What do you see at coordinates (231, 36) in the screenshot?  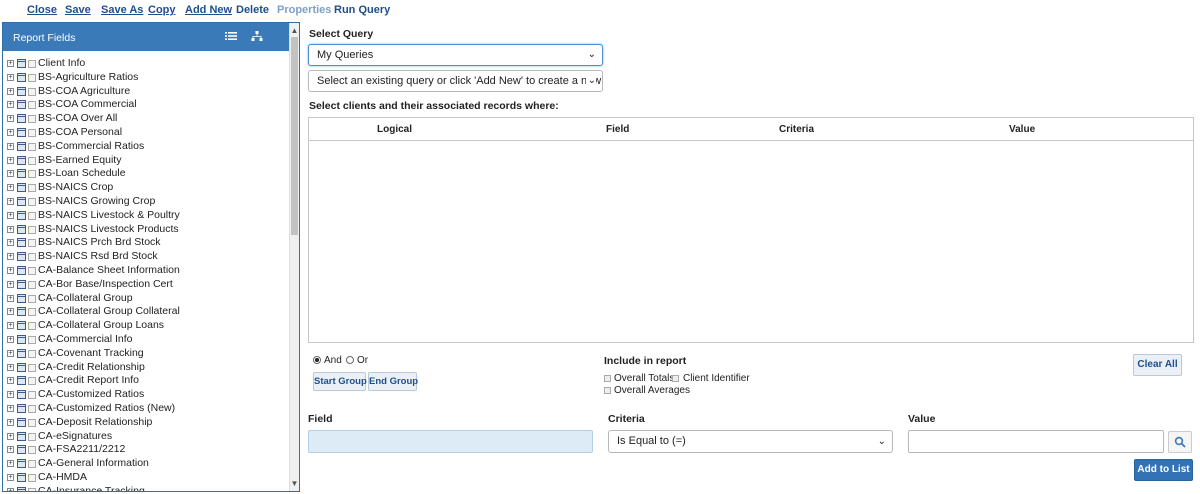 I see `list-view-icon` at bounding box center [231, 36].